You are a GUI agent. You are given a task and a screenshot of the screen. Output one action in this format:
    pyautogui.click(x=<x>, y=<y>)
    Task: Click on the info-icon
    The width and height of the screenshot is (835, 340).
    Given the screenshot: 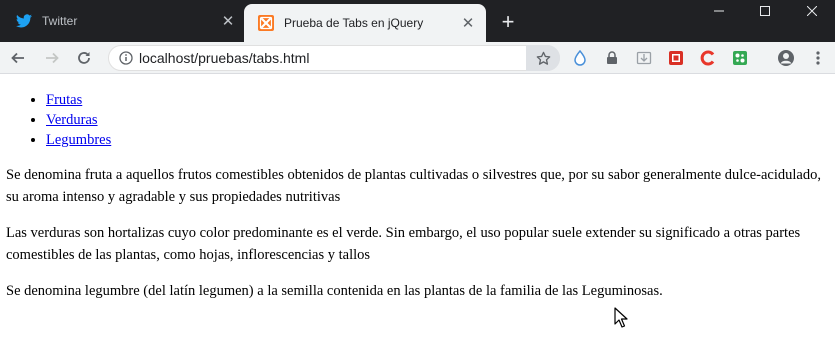 What is the action you would take?
    pyautogui.click(x=126, y=58)
    